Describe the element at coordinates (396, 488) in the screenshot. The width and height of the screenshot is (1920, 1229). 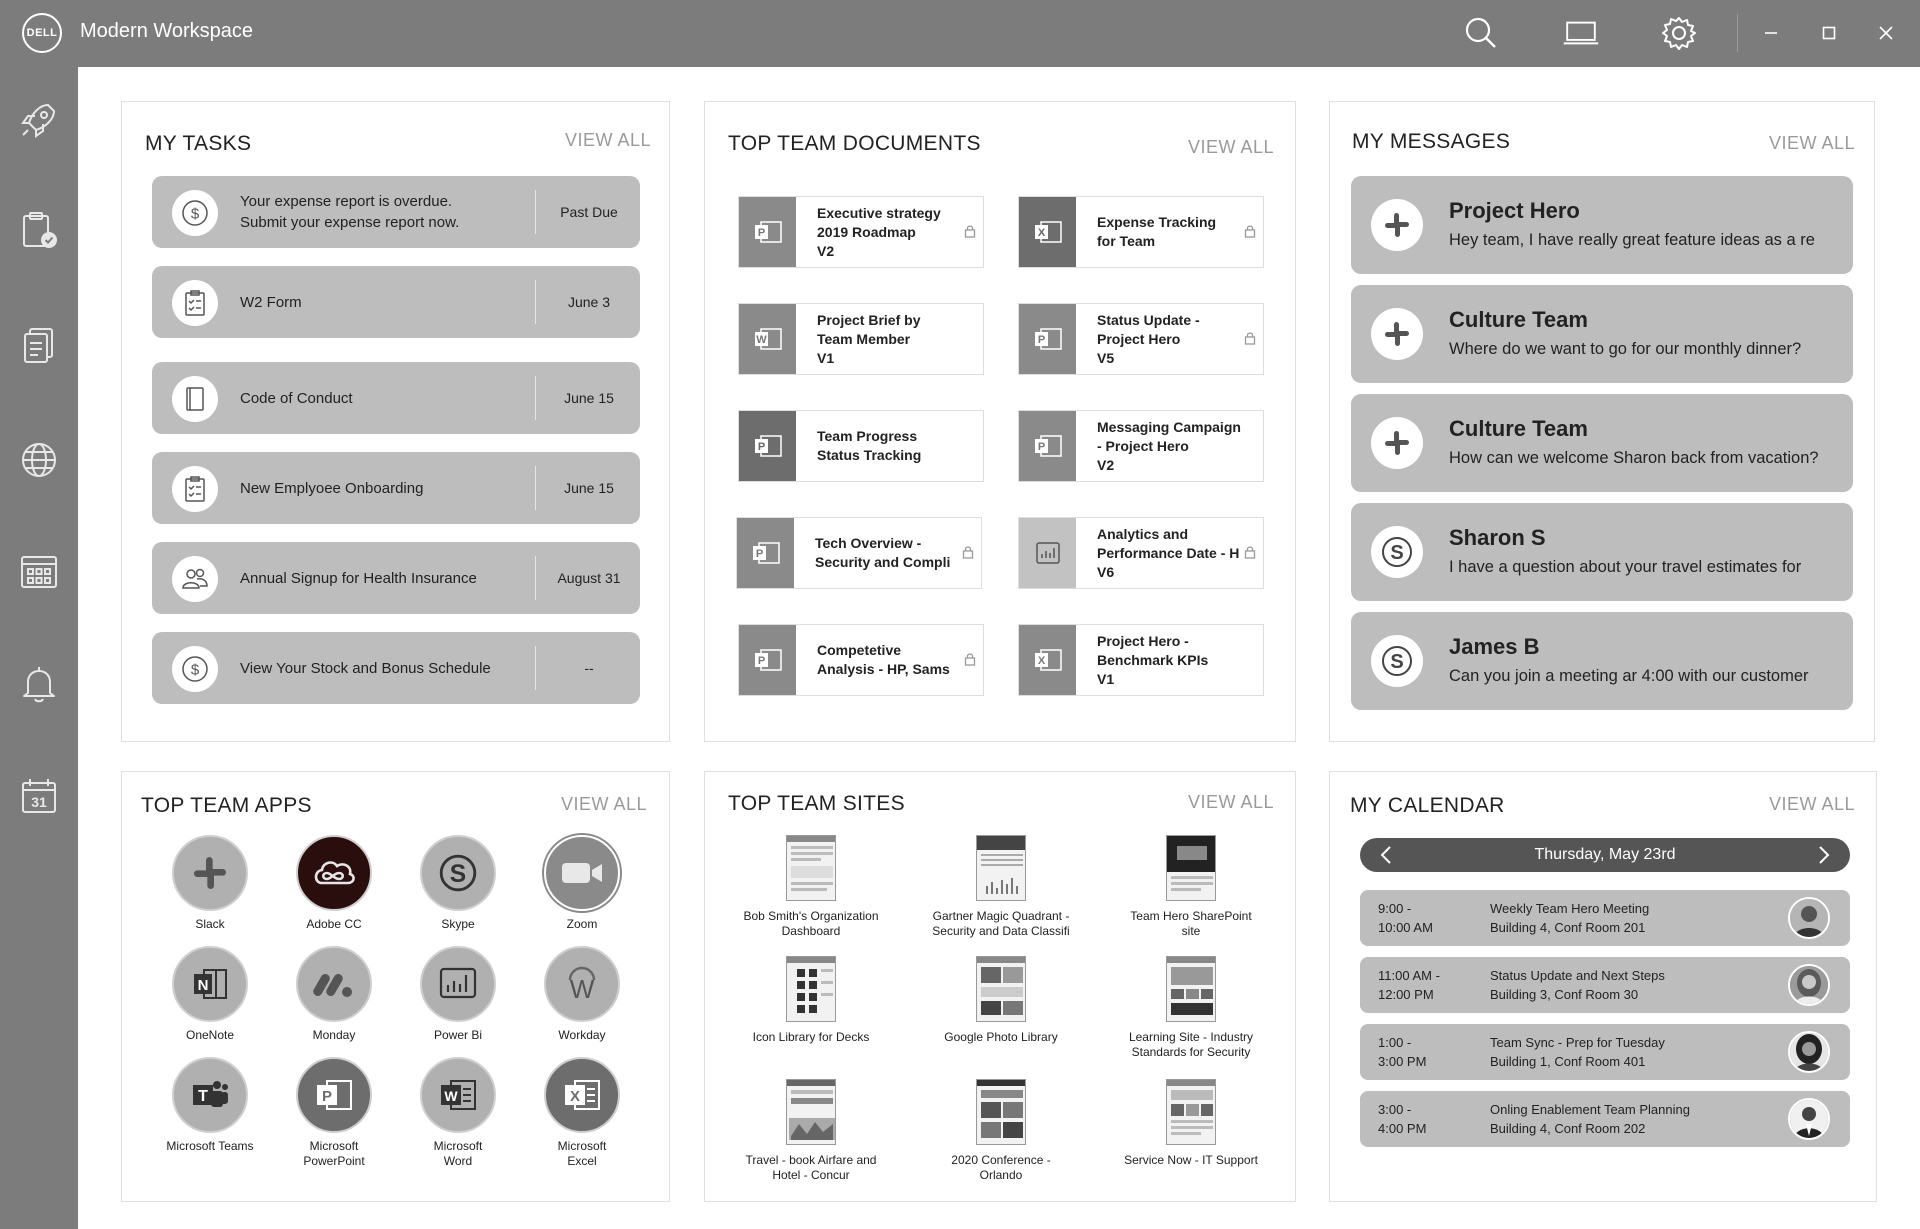
I see `task-item: New Emplyoee Onboarding June 15` at that location.